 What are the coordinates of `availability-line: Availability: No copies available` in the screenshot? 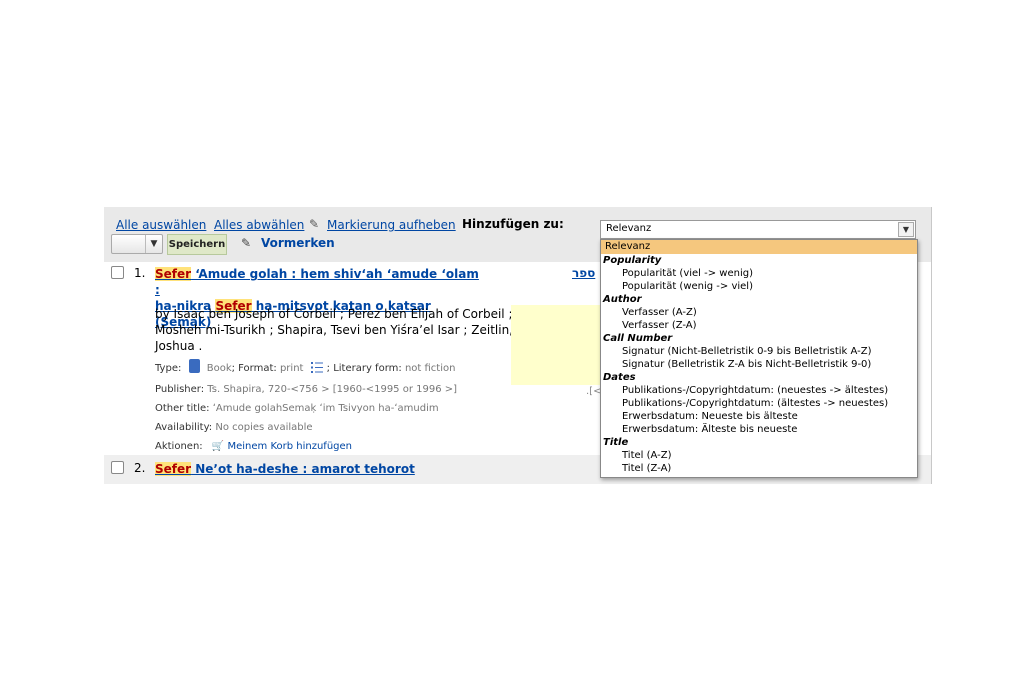 It's located at (234, 427).